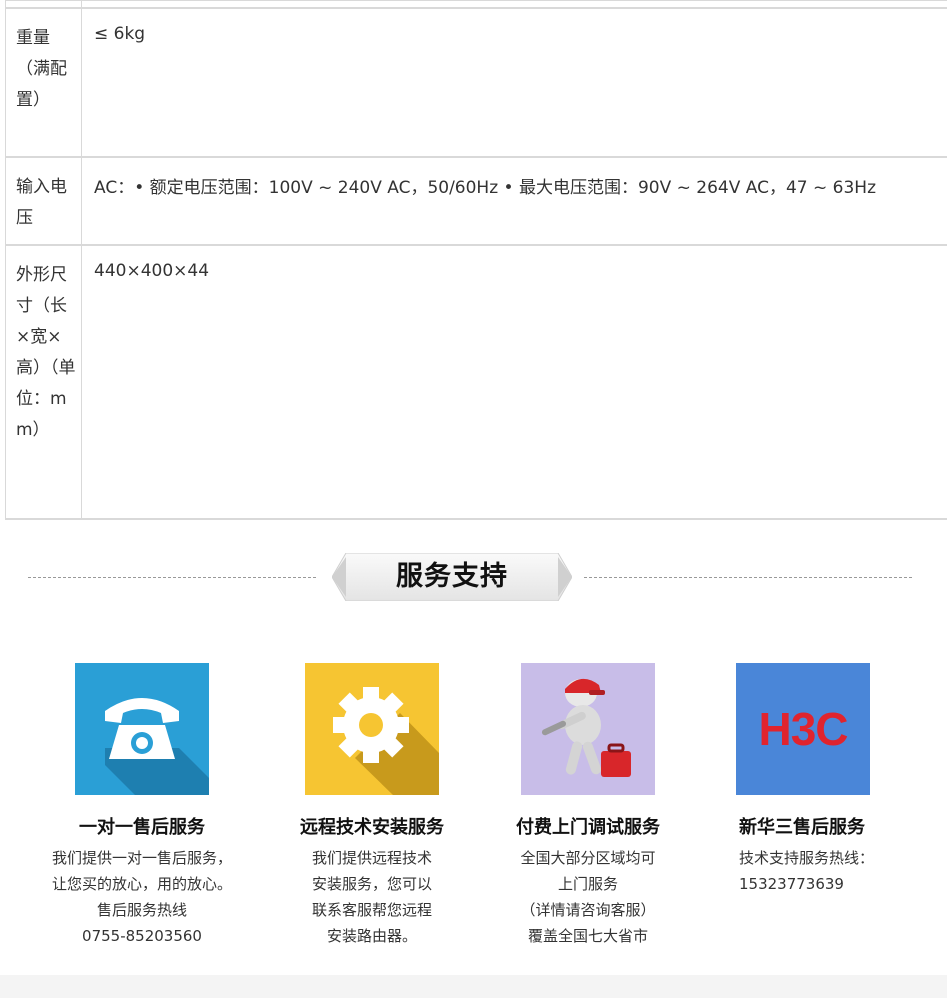 The width and height of the screenshot is (947, 998). Describe the element at coordinates (372, 827) in the screenshot. I see `card-title: 远程技术安装服务` at that location.